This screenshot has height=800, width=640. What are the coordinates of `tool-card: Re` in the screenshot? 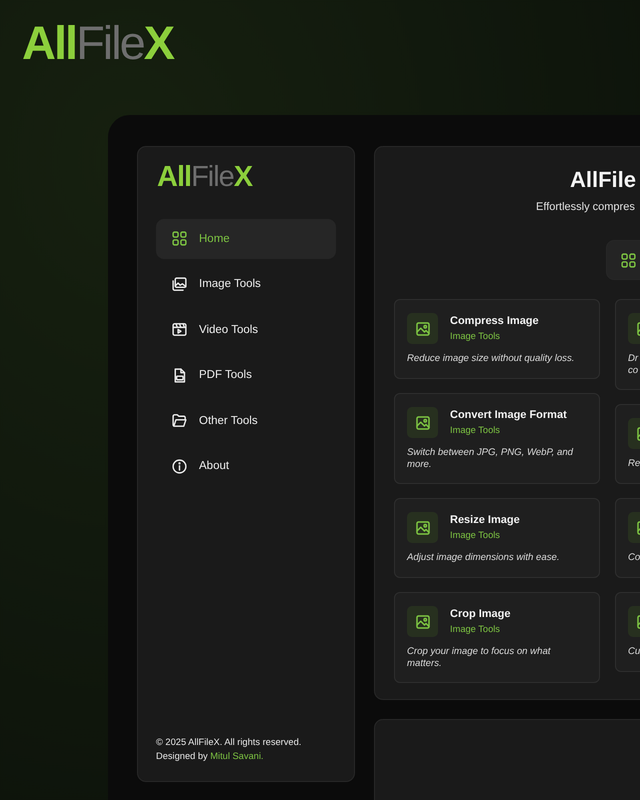 It's located at (627, 444).